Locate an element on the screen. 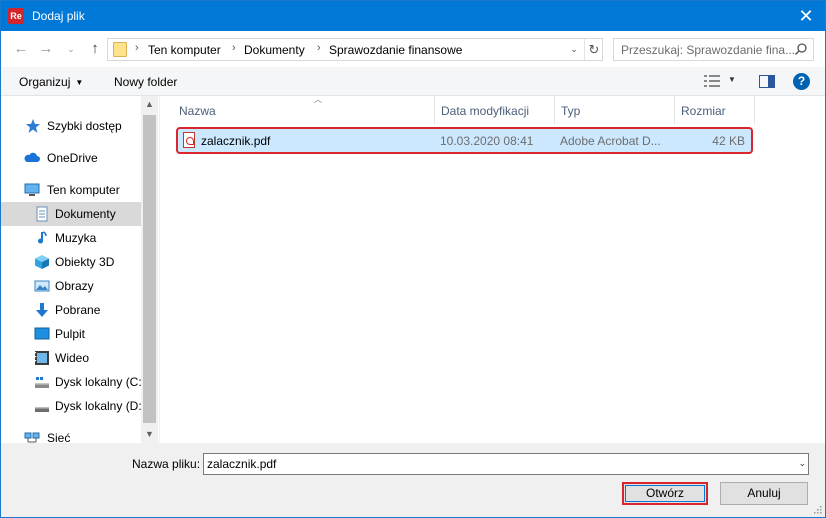 The width and height of the screenshot is (826, 518). sidebar-item-dysk-c: Dysk lokalny (C:) is located at coordinates (73, 382).